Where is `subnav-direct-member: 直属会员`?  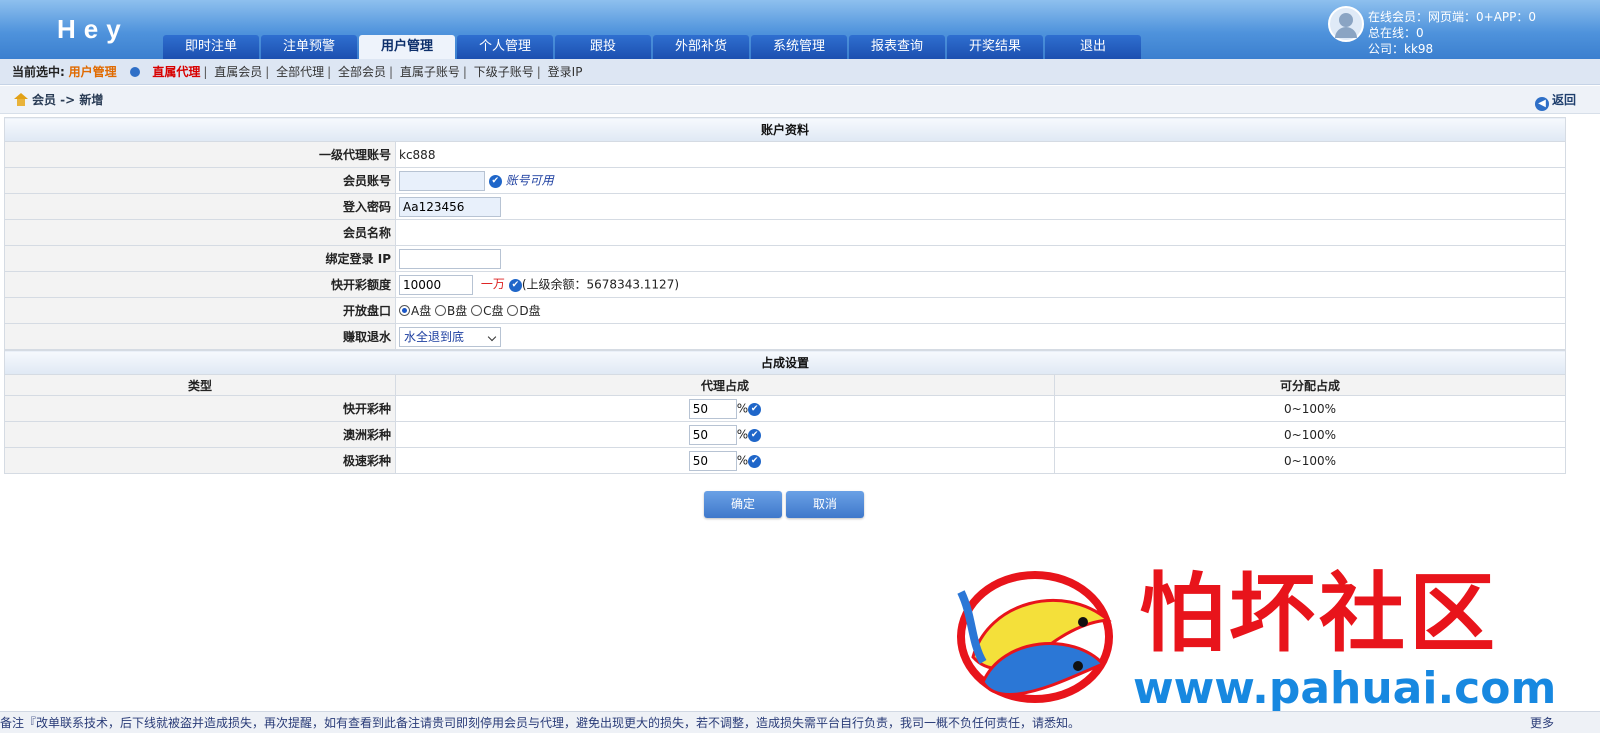 subnav-direct-member: 直属会员 is located at coordinates (238, 72).